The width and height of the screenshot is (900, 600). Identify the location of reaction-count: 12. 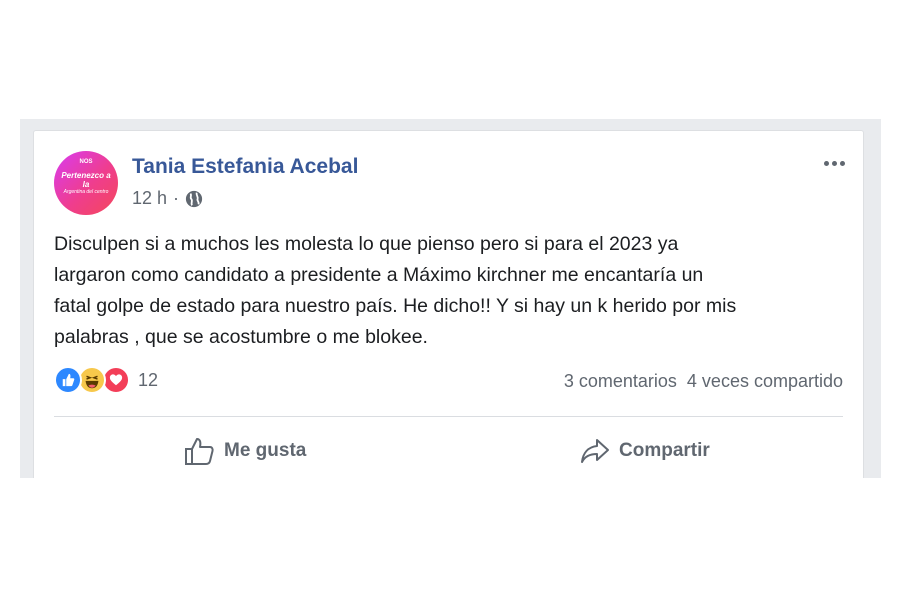
(148, 379).